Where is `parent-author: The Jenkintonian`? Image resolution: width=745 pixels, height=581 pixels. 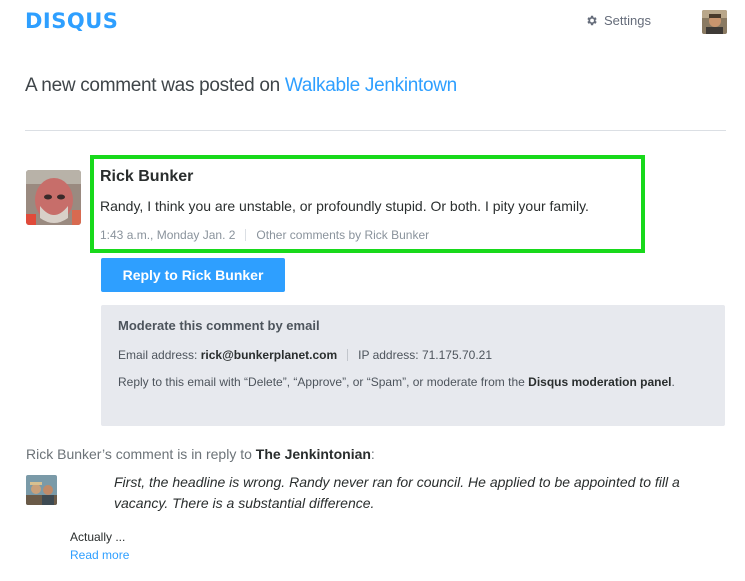
parent-author: The Jenkintonian is located at coordinates (313, 454).